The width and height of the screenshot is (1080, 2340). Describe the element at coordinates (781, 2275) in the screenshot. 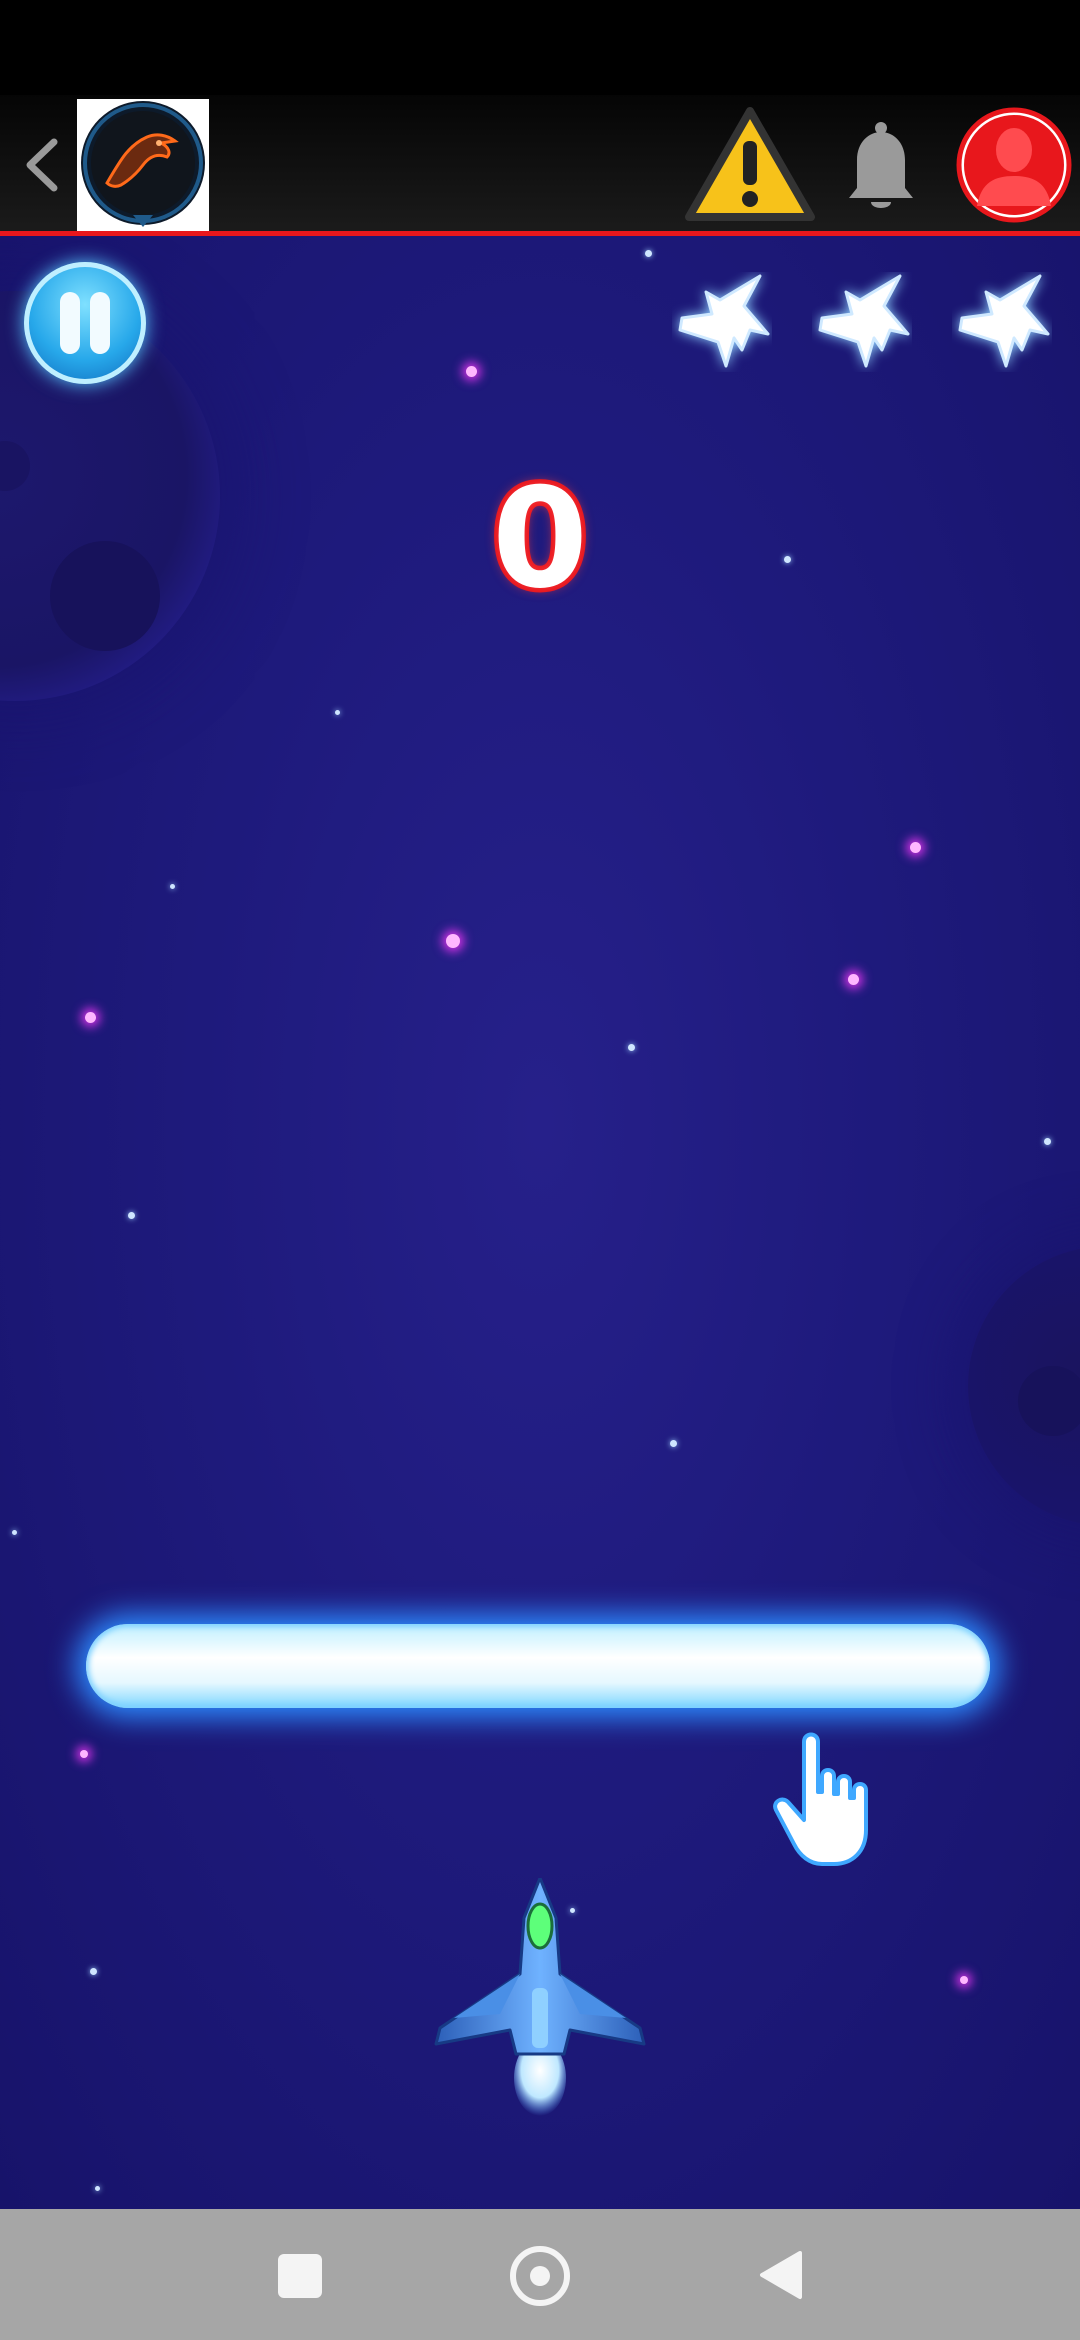

I see `triangle-back-icon` at that location.